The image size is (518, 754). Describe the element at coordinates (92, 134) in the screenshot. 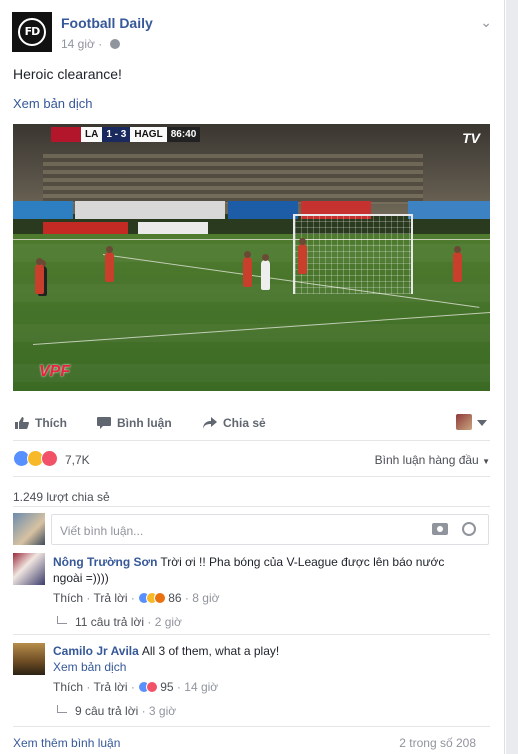

I see `home-team: LA` at that location.